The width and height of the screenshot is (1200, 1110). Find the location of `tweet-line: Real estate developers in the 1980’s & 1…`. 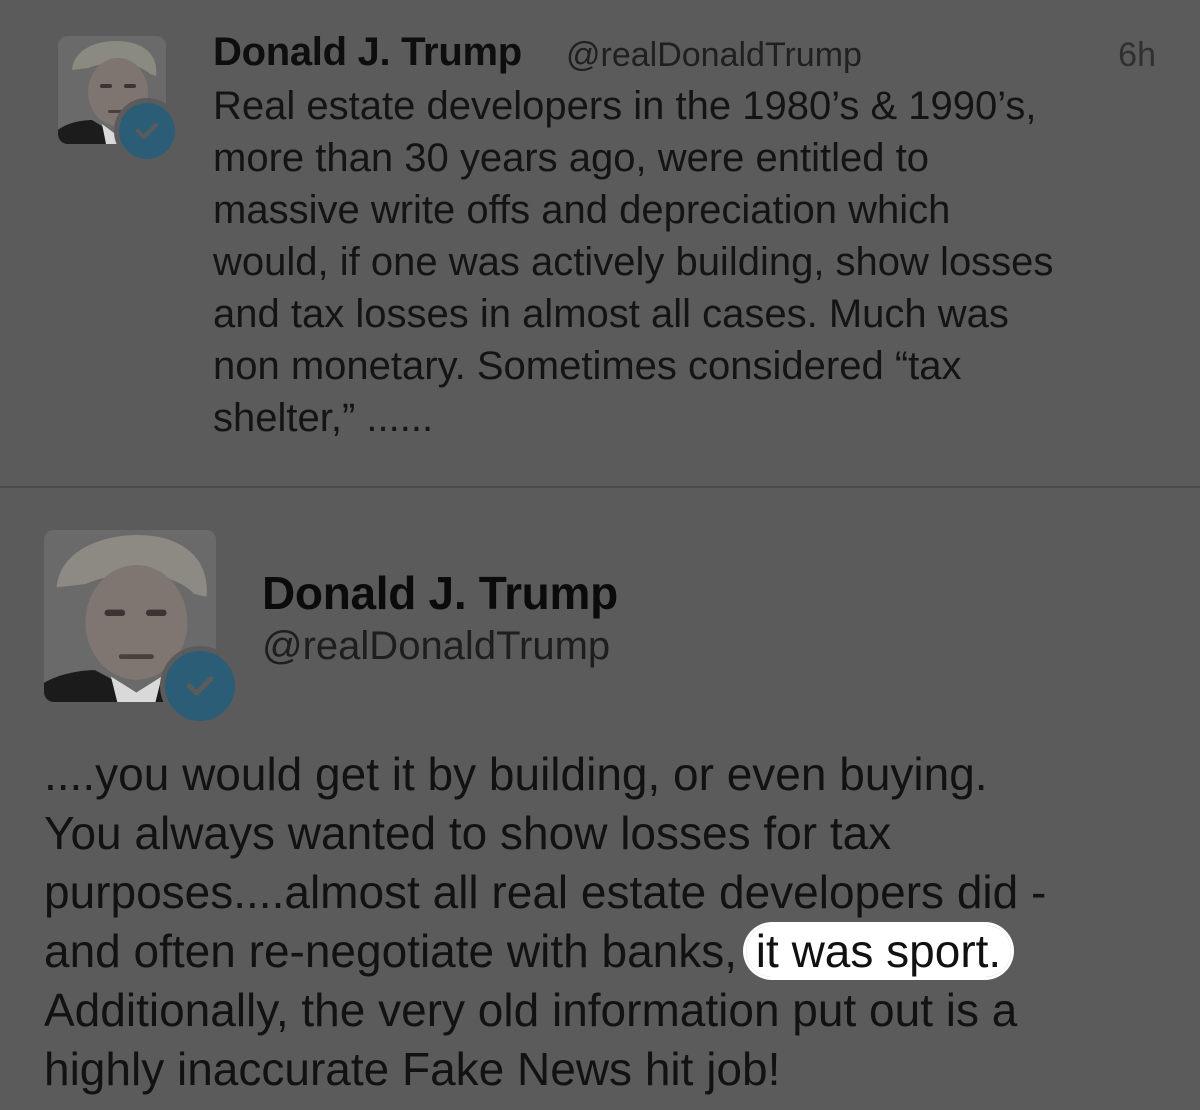

tweet-line: Real estate developers in the 1980’s & 1… is located at coordinates (625, 106).